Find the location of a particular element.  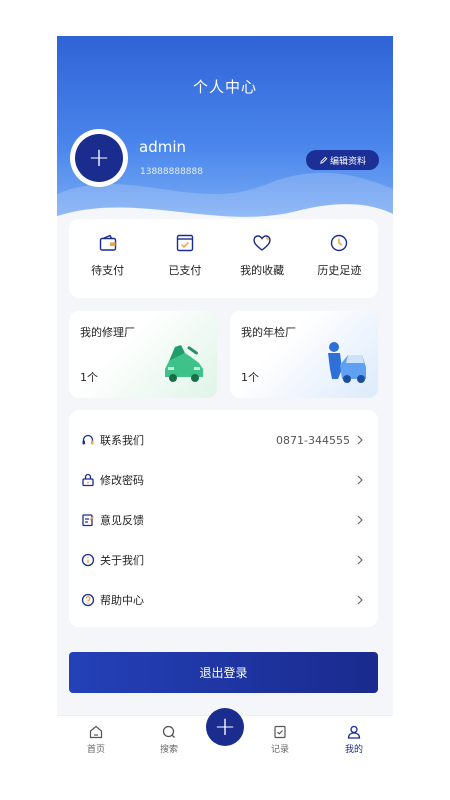

tab-label: 搜索 is located at coordinates (168, 750).